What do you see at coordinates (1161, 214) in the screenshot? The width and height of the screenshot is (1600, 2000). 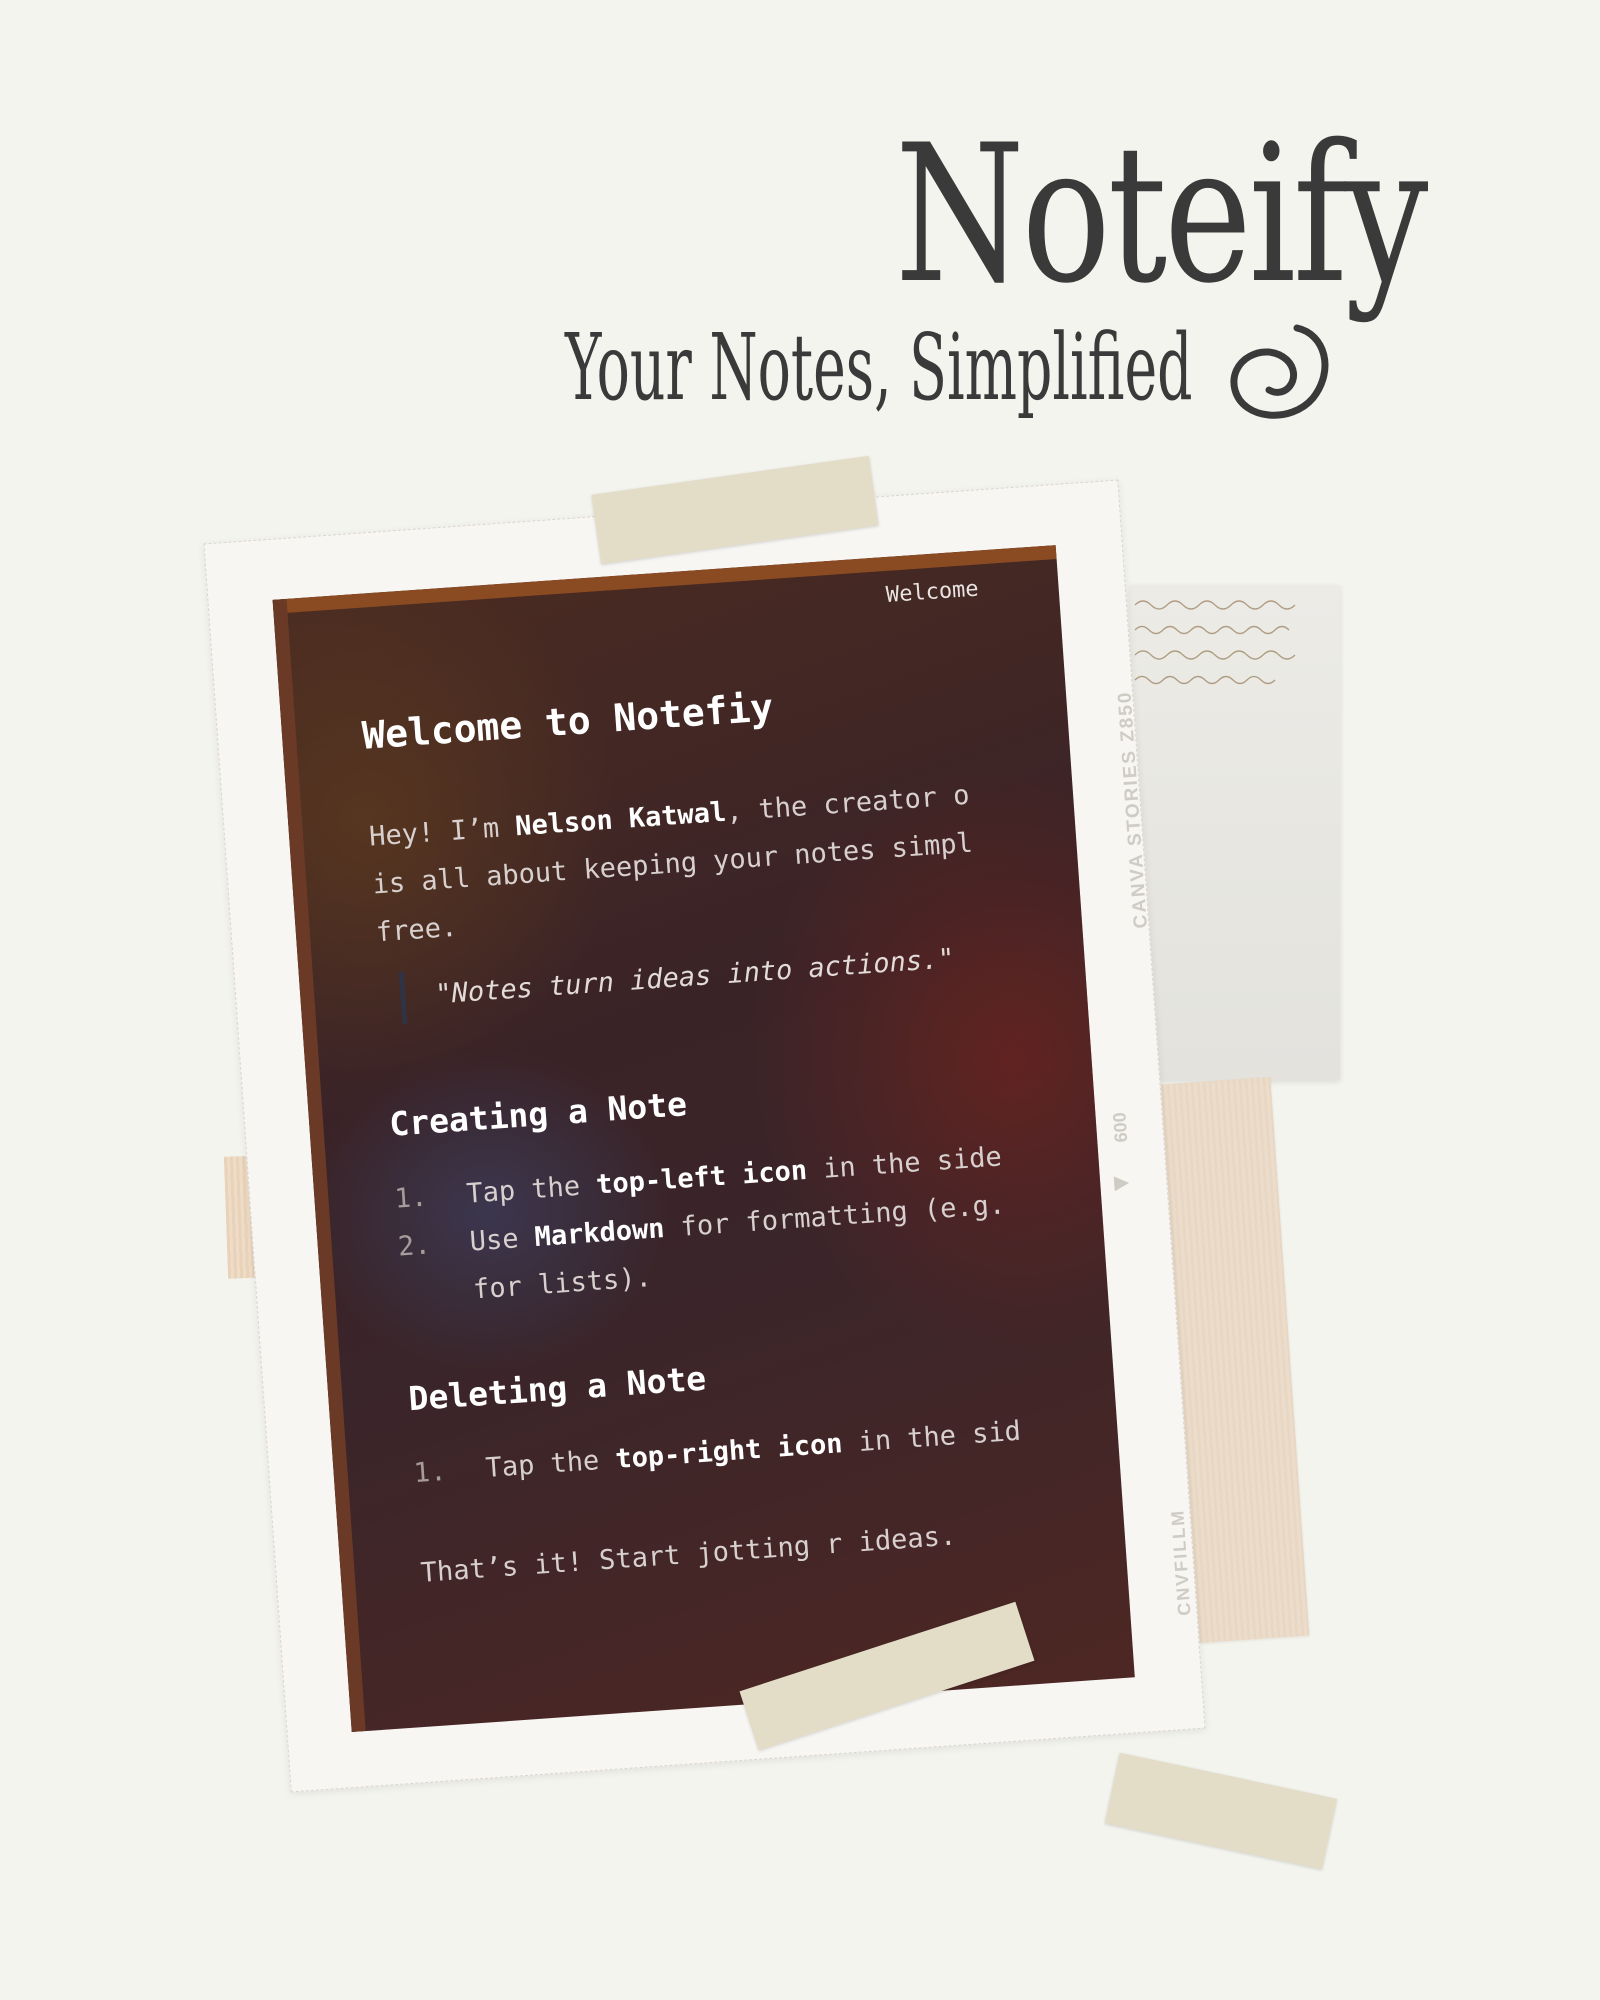 I see `brand-title: Noteify` at bounding box center [1161, 214].